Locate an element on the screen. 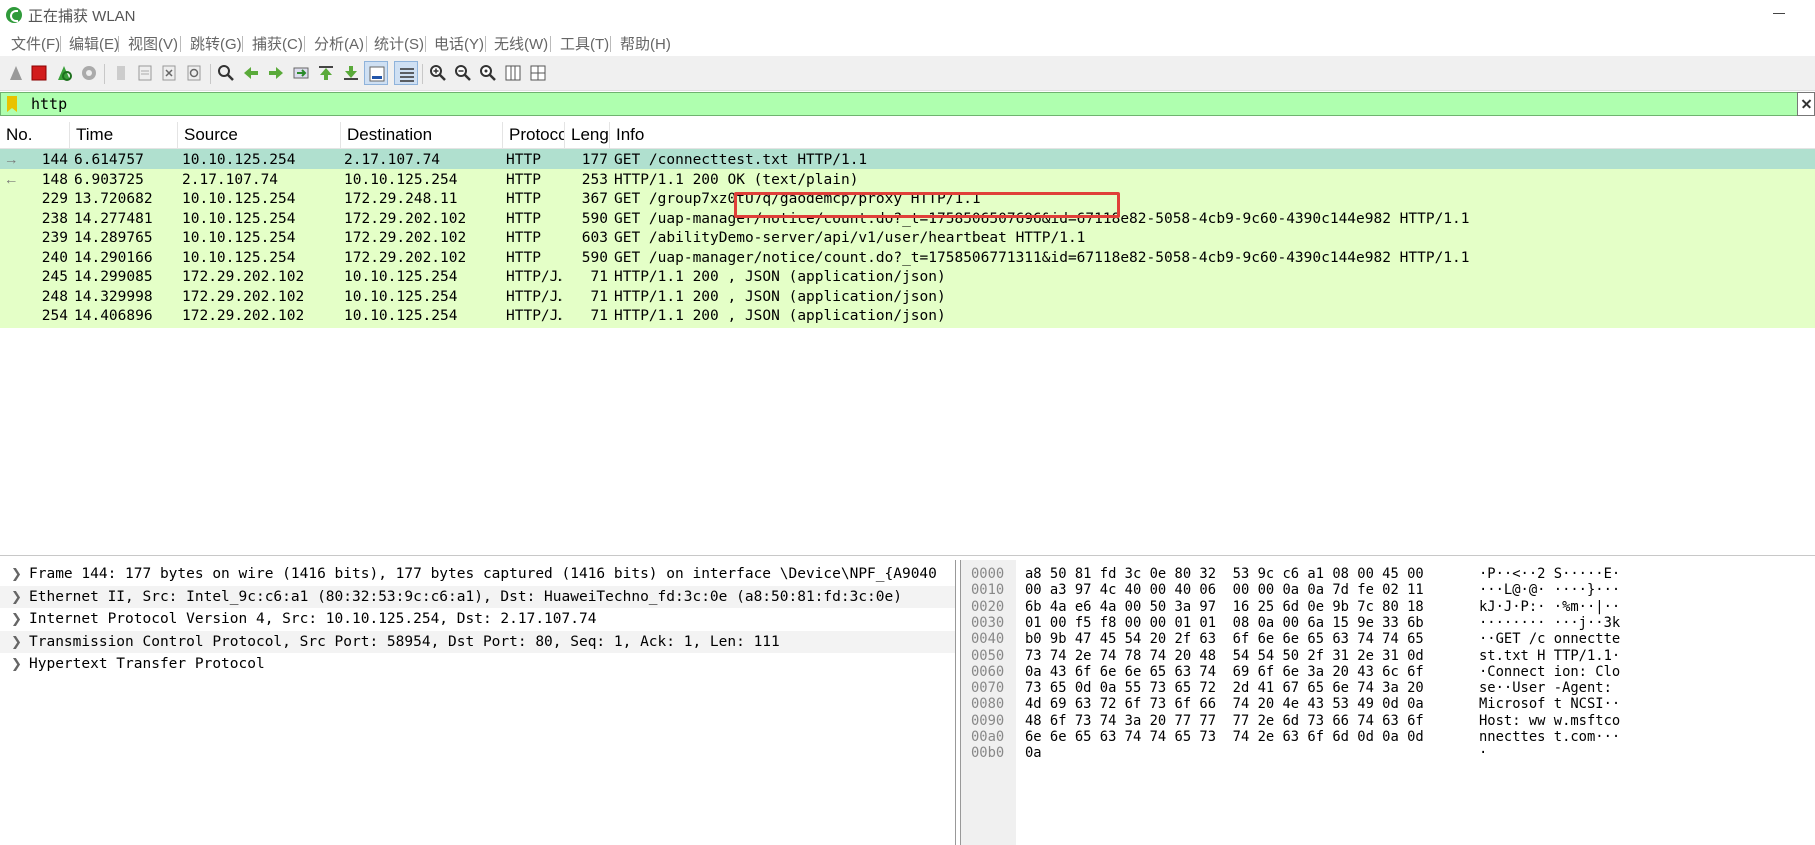  filter-bookmark-icon is located at coordinates (12, 104).